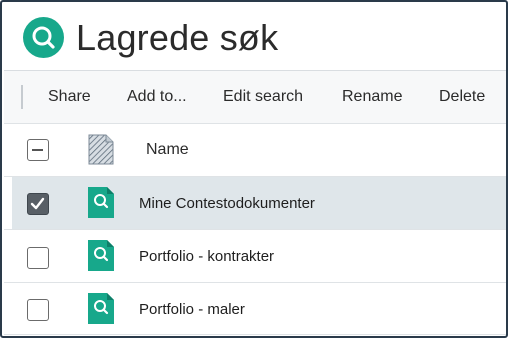 This screenshot has width=508, height=338. I want to click on row-name: Portfolio - maler, so click(192, 310).